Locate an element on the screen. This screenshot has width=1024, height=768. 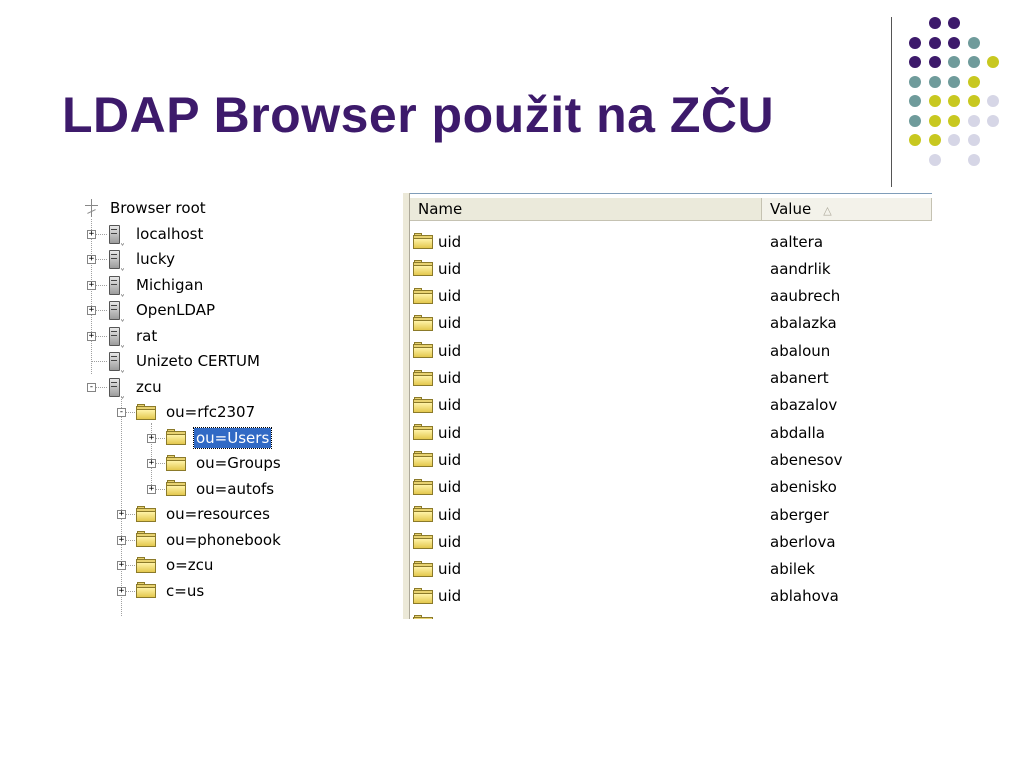
list-row: uid abazalov is located at coordinates (671, 405).